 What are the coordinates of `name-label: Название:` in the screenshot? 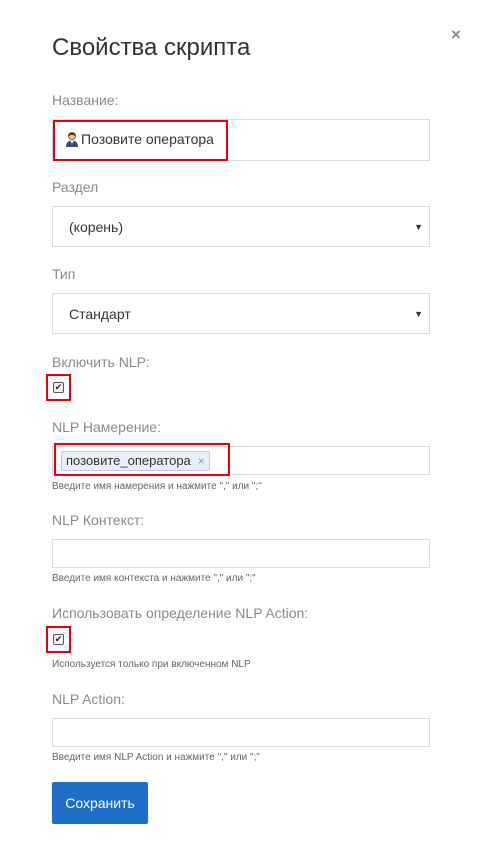 It's located at (85, 100).